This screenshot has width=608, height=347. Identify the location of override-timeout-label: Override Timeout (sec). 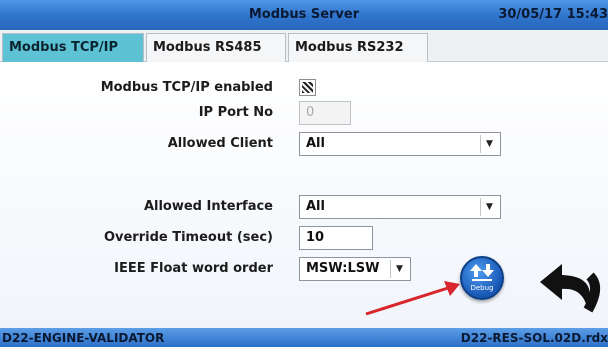
(188, 237).